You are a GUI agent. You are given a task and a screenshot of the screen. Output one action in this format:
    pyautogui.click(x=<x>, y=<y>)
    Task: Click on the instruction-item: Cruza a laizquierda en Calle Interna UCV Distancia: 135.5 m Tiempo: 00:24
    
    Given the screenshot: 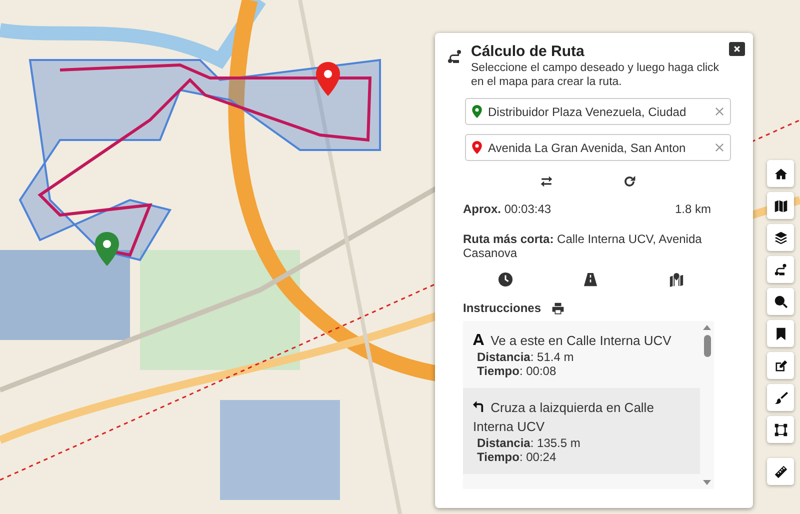 What is the action you would take?
    pyautogui.click(x=581, y=431)
    